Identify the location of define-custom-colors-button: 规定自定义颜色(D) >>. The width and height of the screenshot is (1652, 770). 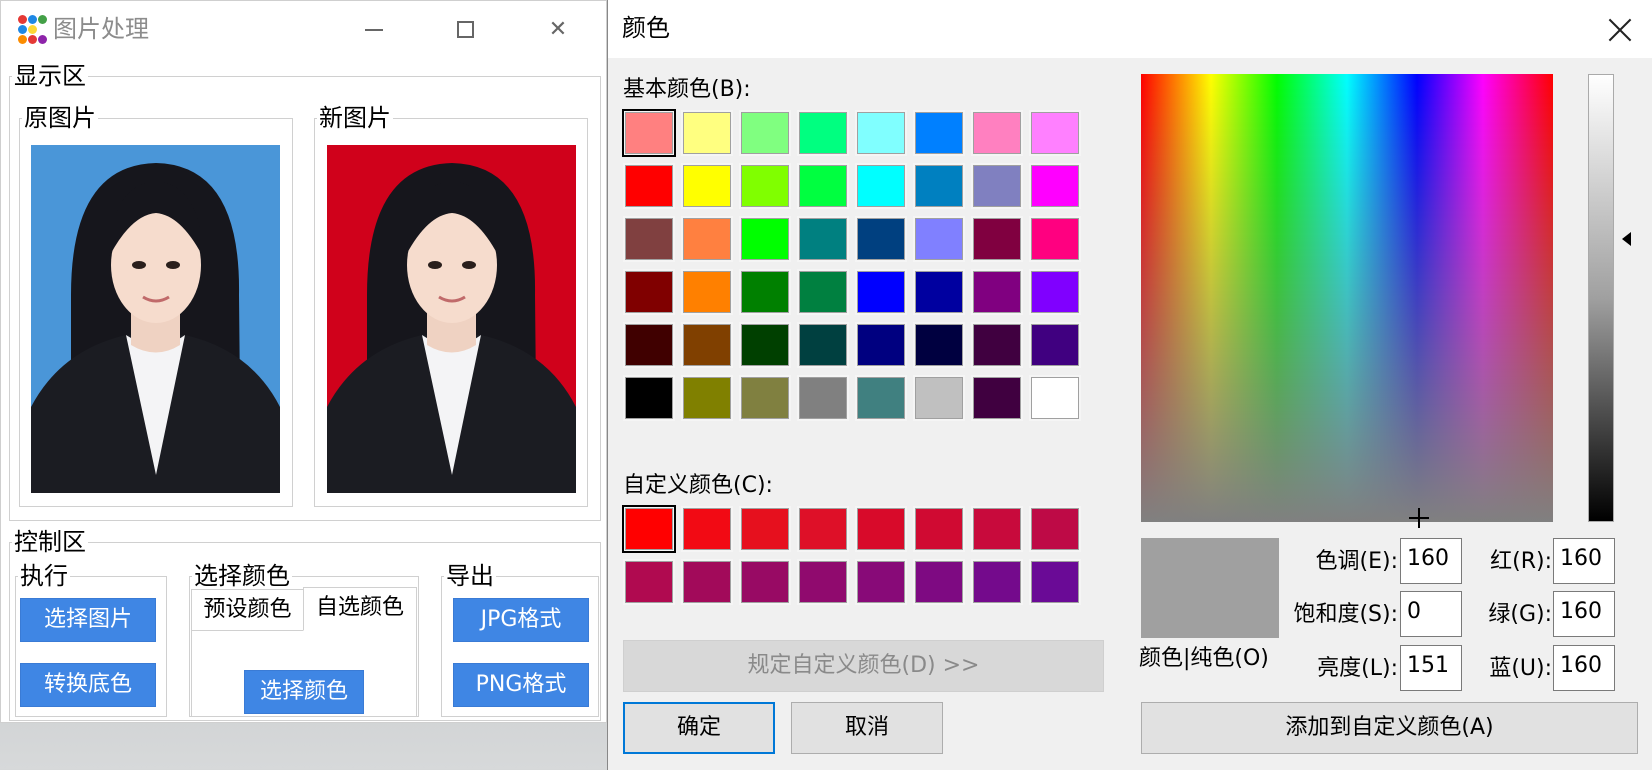
(863, 666).